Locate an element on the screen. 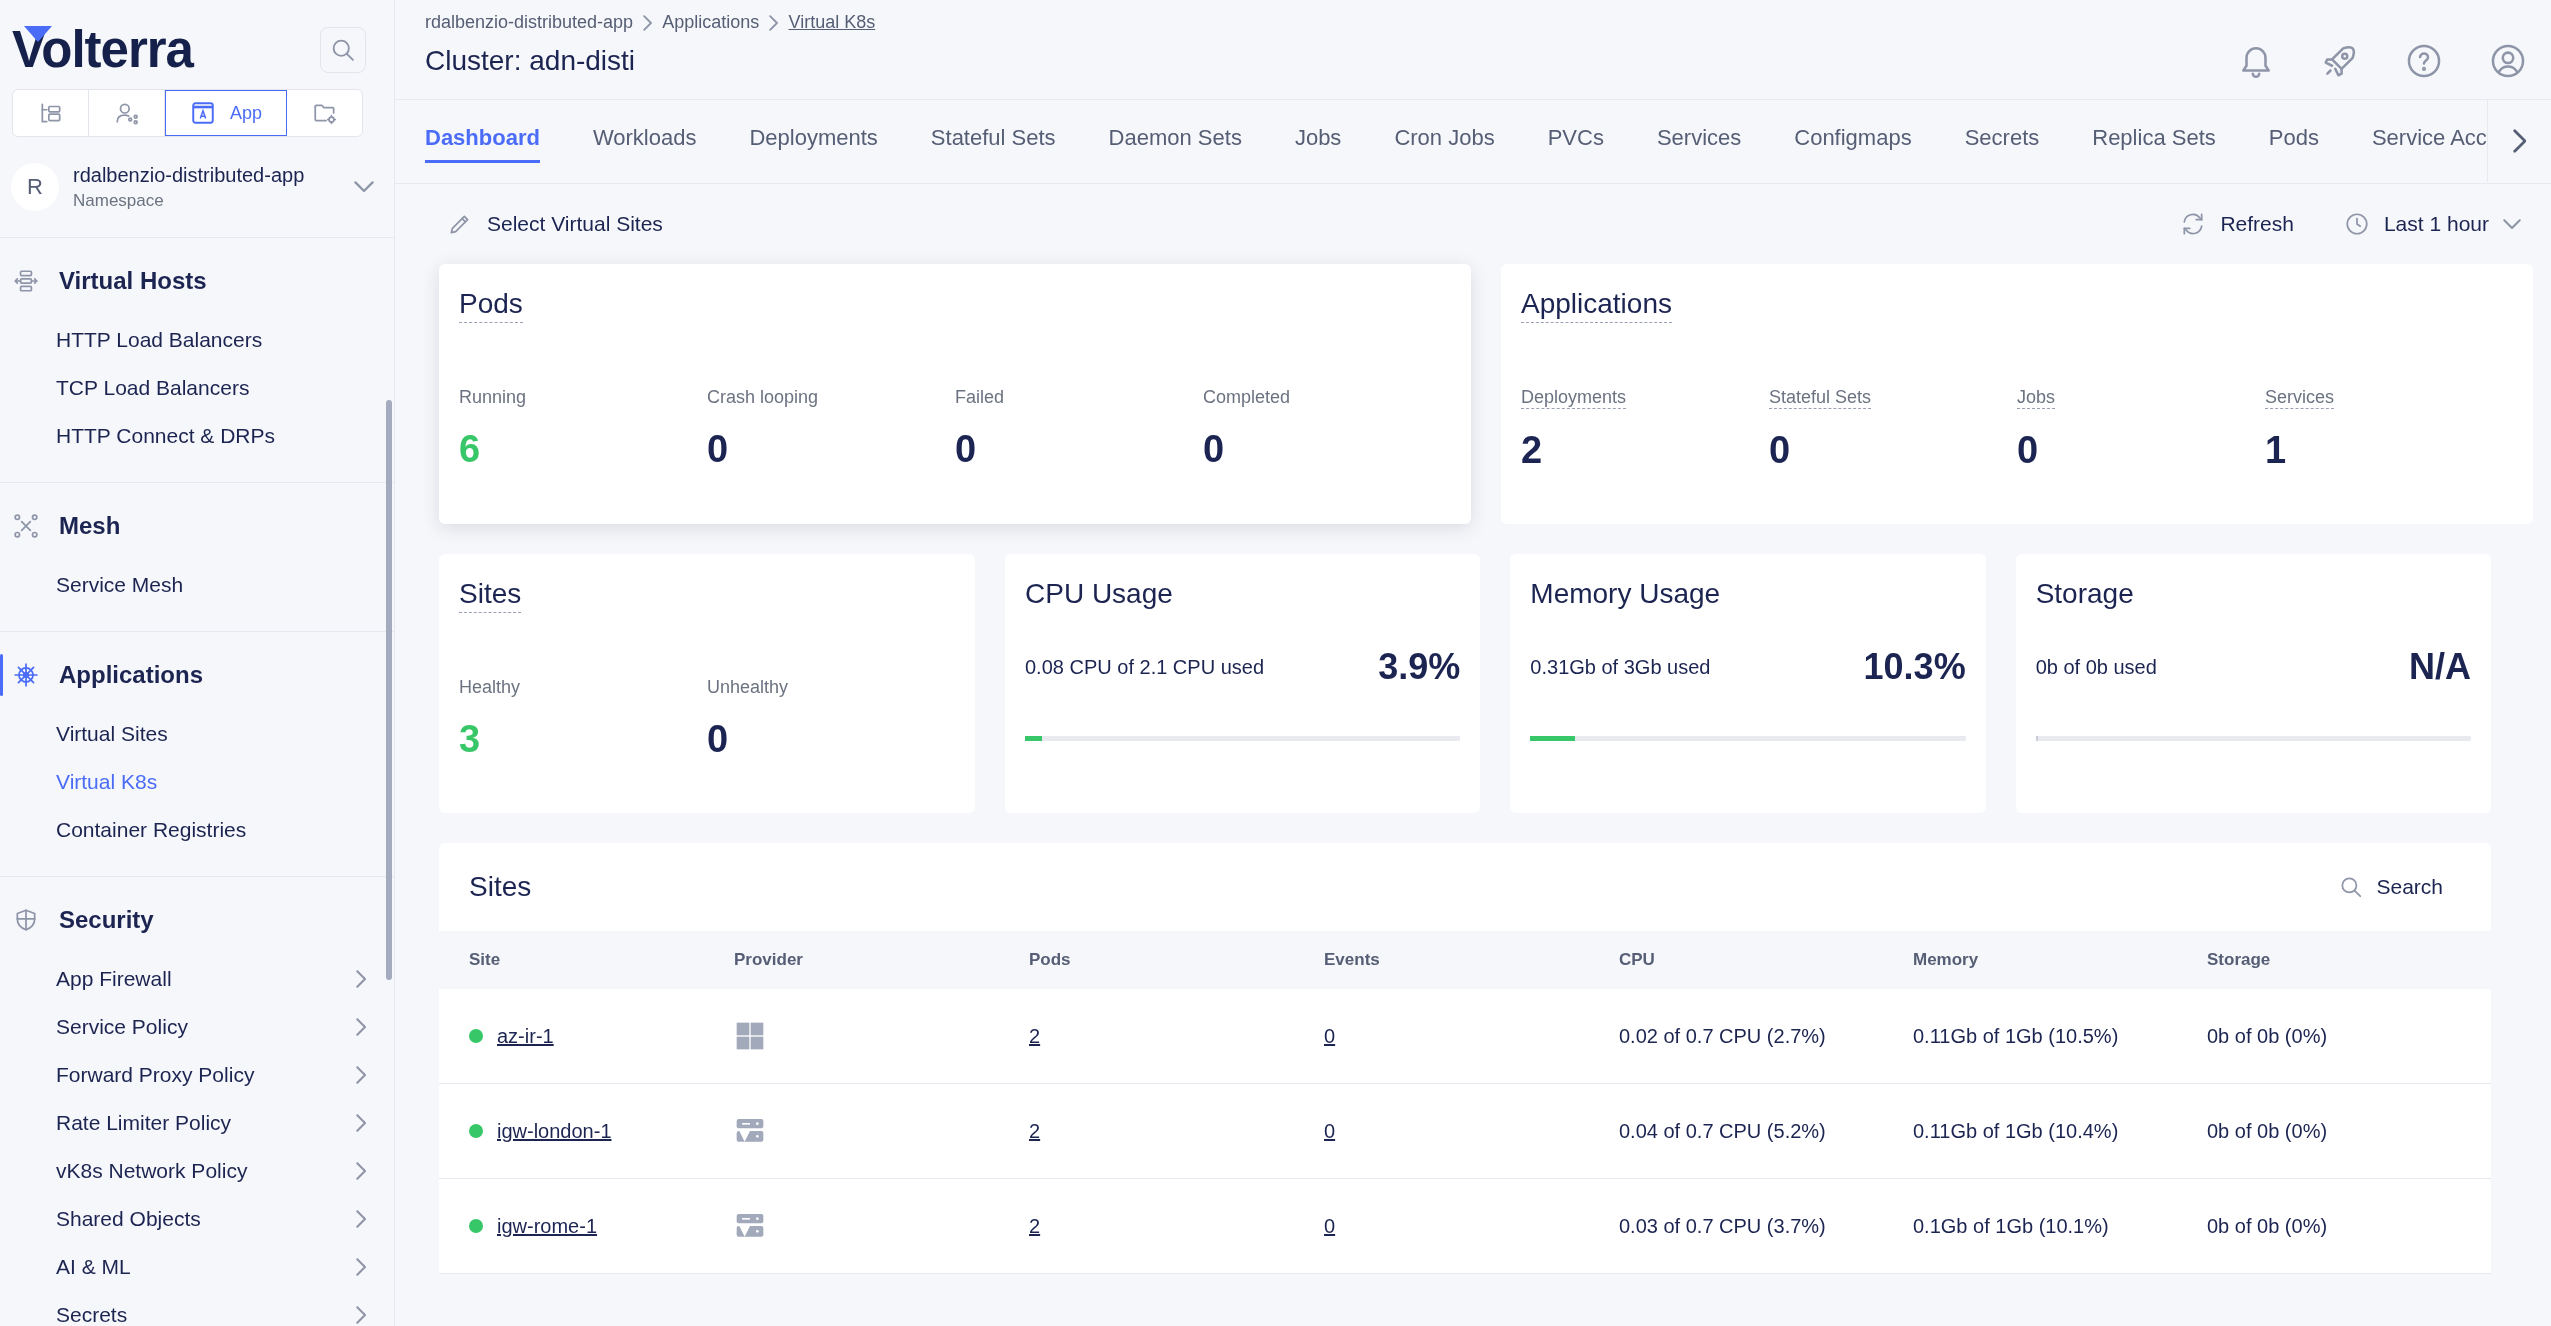 The image size is (2551, 1326). stat-value: 3 is located at coordinates (470, 739).